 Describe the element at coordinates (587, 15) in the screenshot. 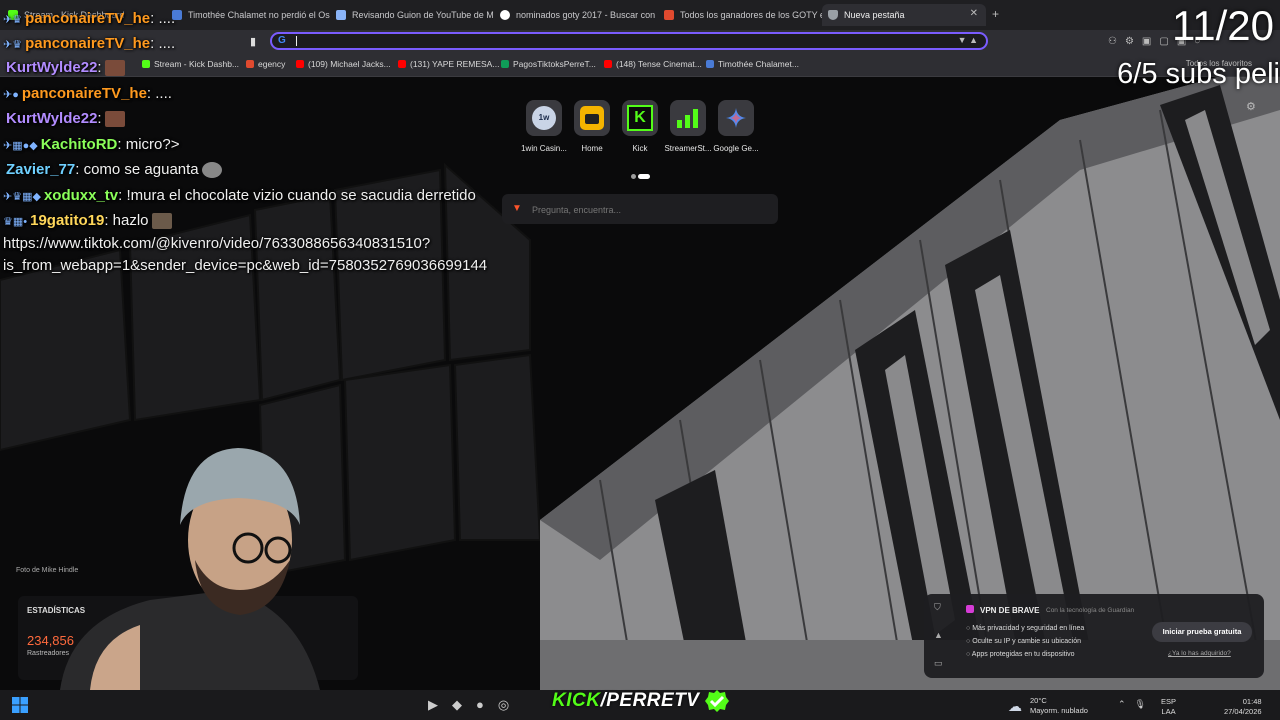

I see `tab-title: nominados goty 2017 - Buscar con G` at that location.